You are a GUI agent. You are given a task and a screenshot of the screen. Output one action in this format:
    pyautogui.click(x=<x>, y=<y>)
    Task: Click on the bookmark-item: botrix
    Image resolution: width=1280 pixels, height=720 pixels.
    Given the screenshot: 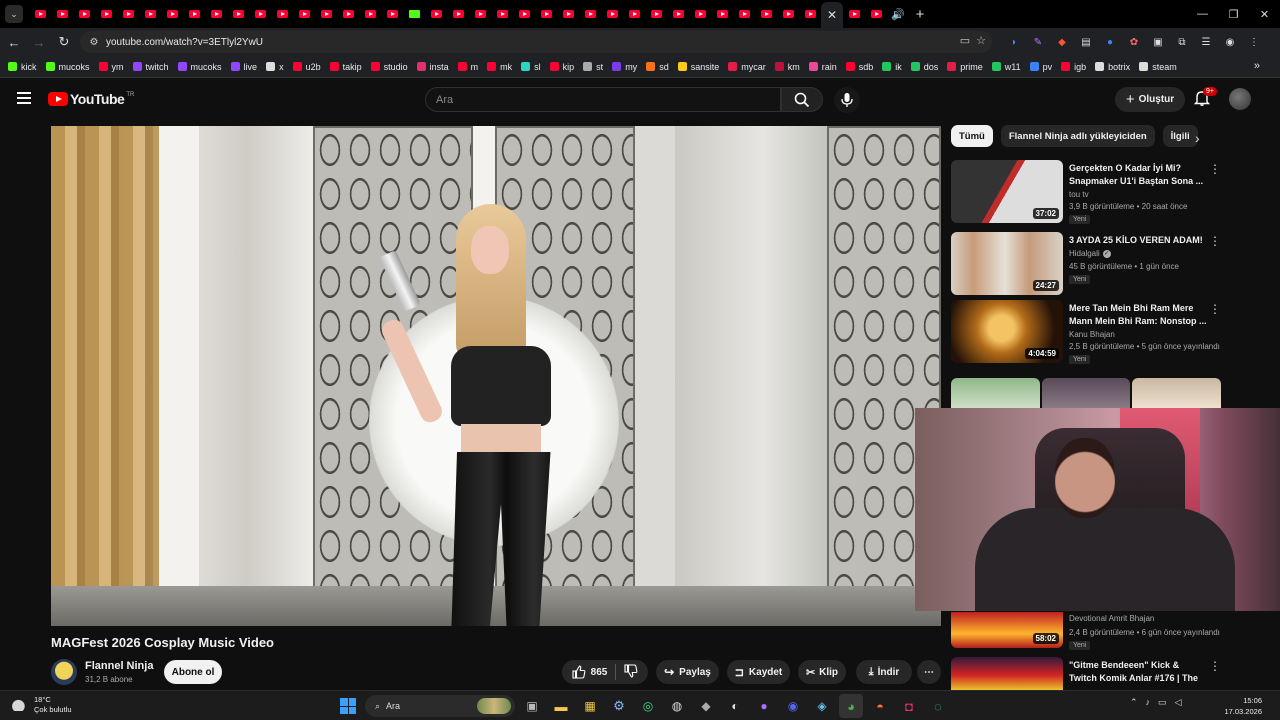 What is the action you would take?
    pyautogui.click(x=1112, y=67)
    